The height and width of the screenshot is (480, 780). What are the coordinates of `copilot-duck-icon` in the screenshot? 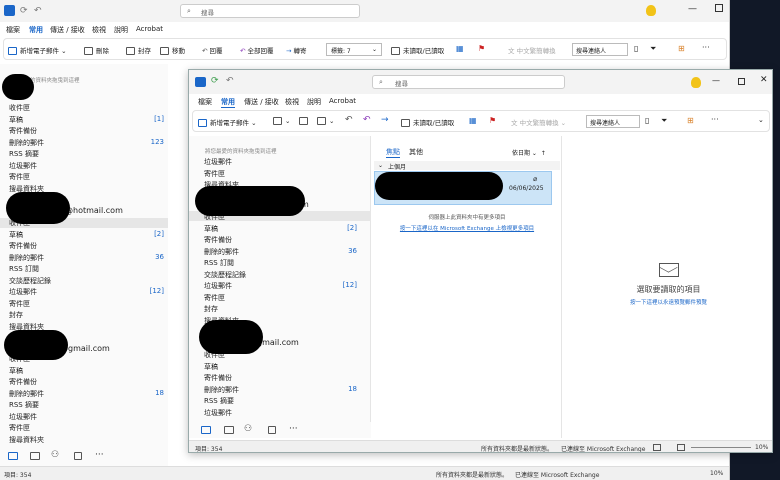 It's located at (651, 10).